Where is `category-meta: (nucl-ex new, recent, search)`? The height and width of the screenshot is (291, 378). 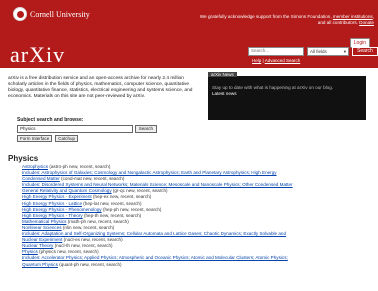 category-meta: (nucl-ex new, recent, search) is located at coordinates (93, 239).